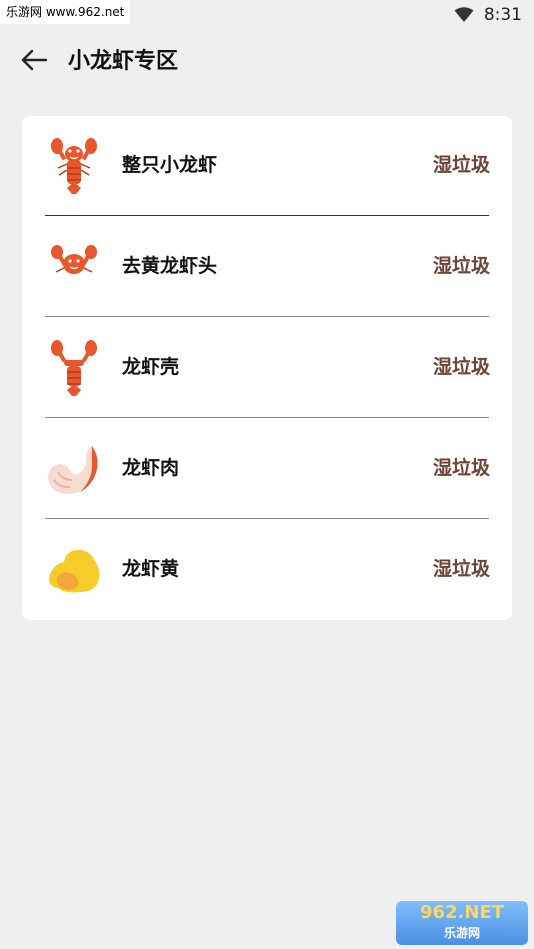 The height and width of the screenshot is (949, 534). What do you see at coordinates (267, 14) in the screenshot?
I see `status-bar: 乐游网 www.962.net 8:31` at bounding box center [267, 14].